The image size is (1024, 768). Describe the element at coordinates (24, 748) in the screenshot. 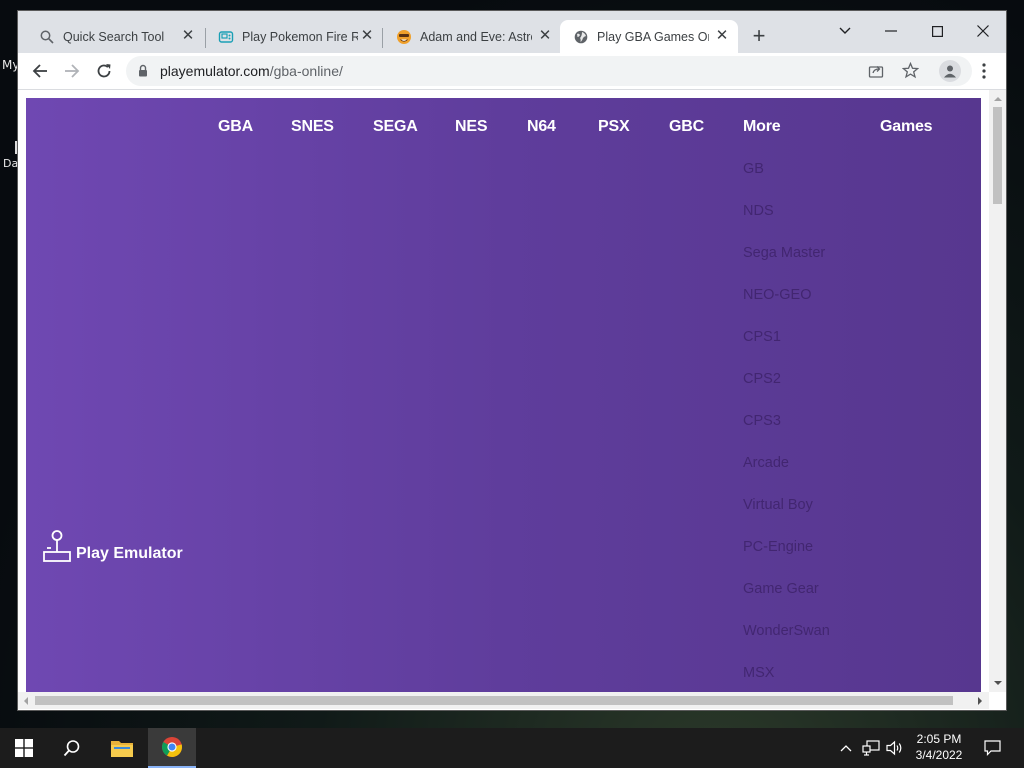

I see `windows-start-icon` at that location.